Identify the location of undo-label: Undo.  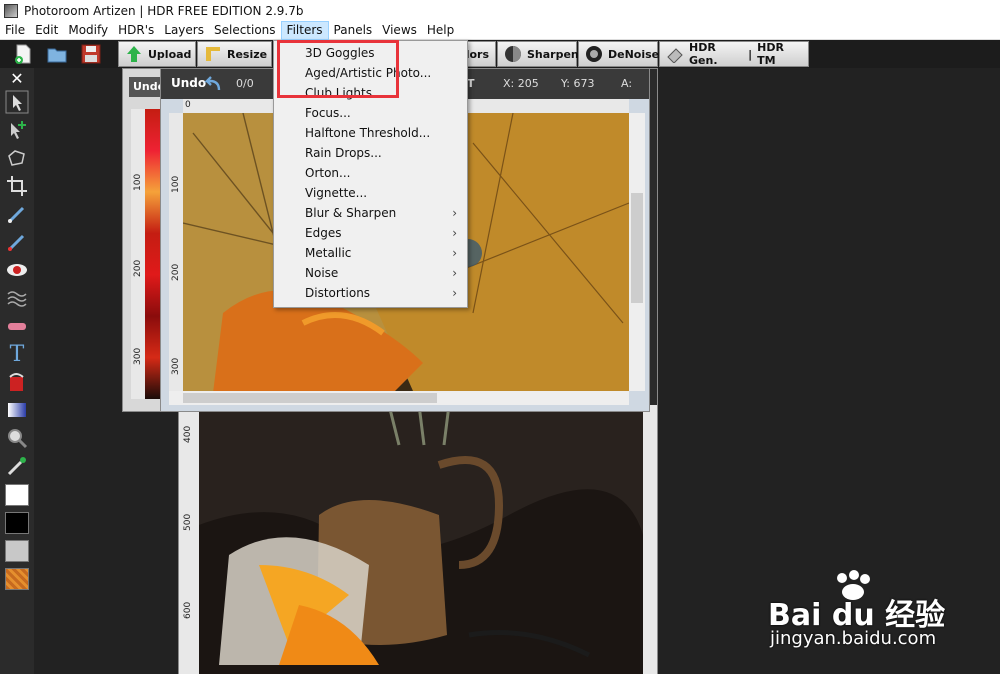
(188, 83).